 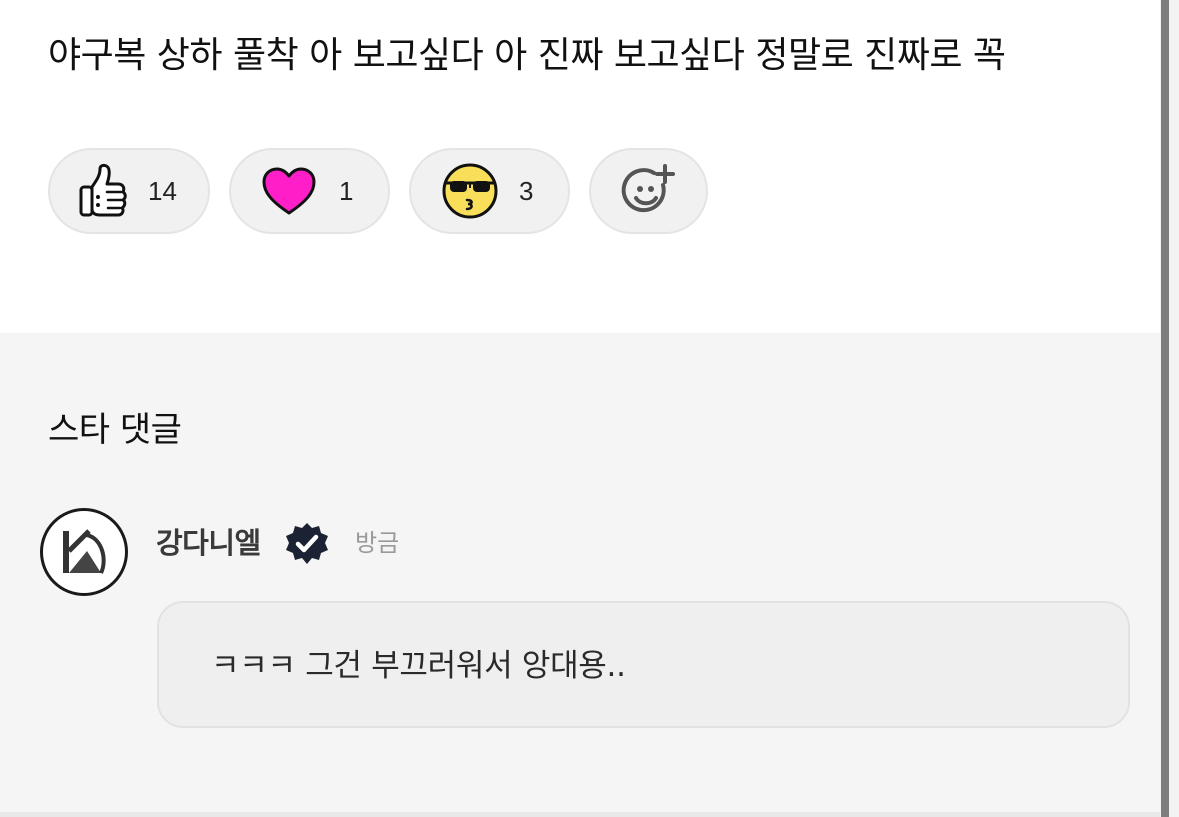 I want to click on comment-bubble: ㅋㅋㅋ 그건 부끄러워서 앙대용.., so click(x=643, y=664).